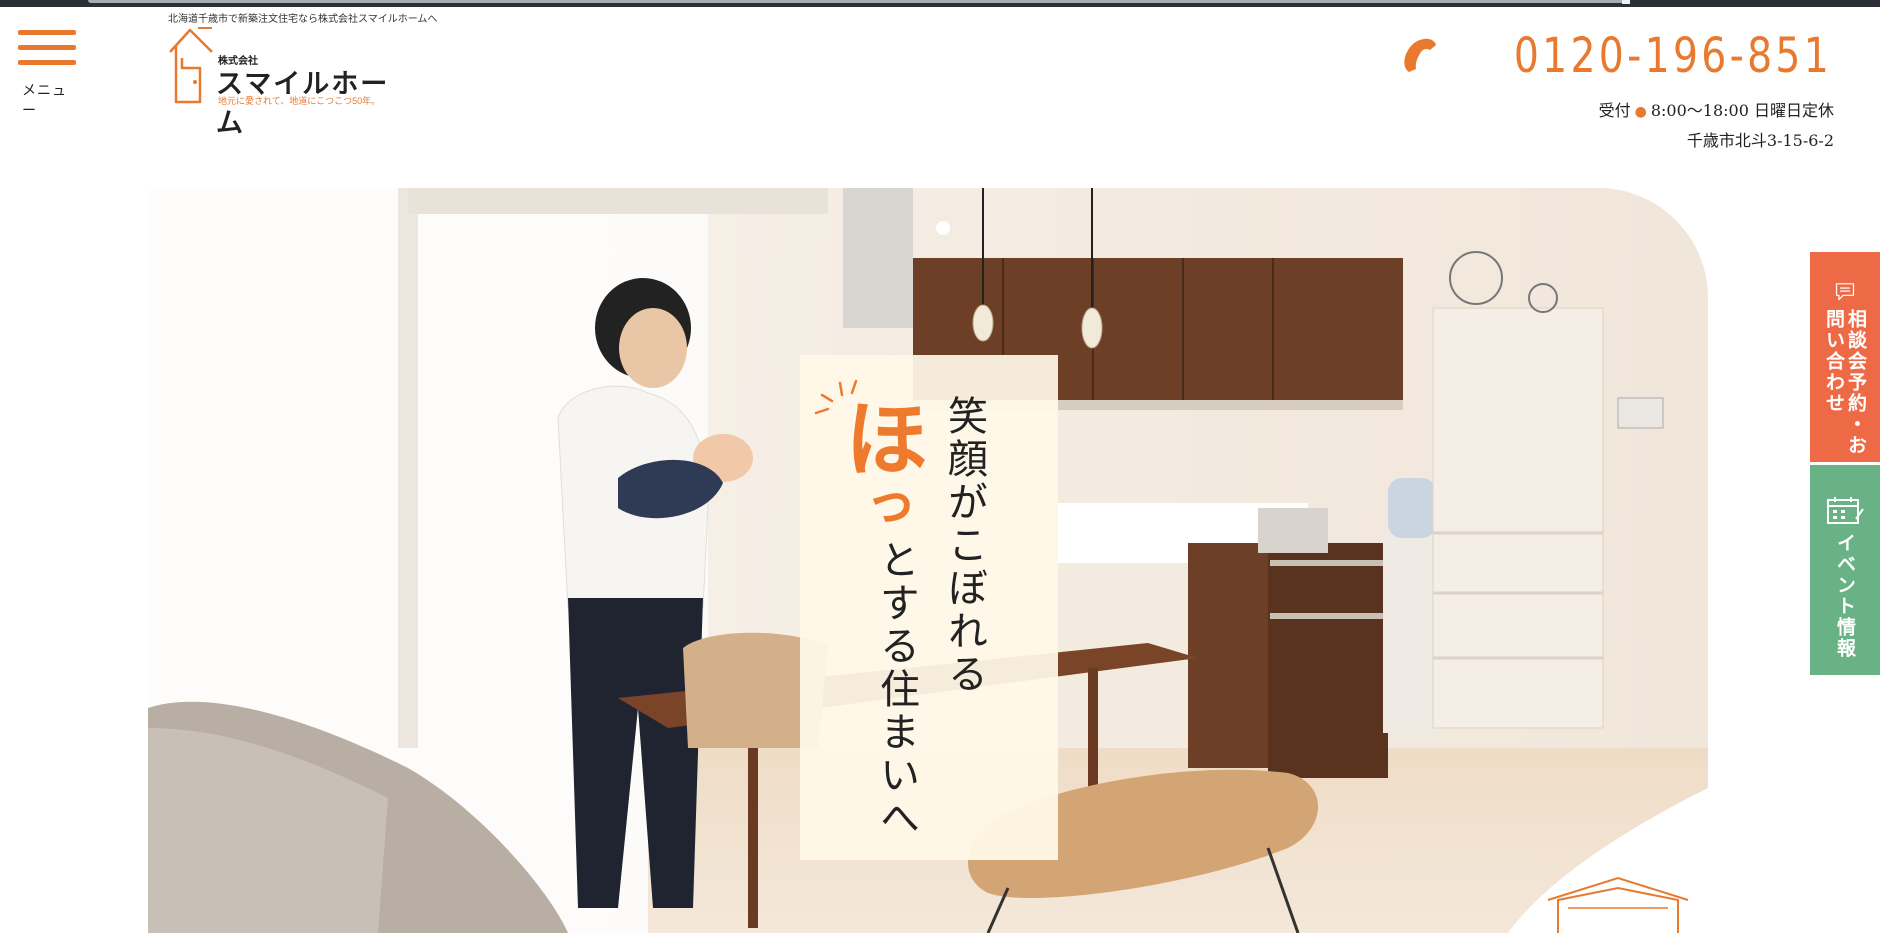 The width and height of the screenshot is (1880, 933). Describe the element at coordinates (858, 1) in the screenshot. I see `browser-tab-strip` at that location.